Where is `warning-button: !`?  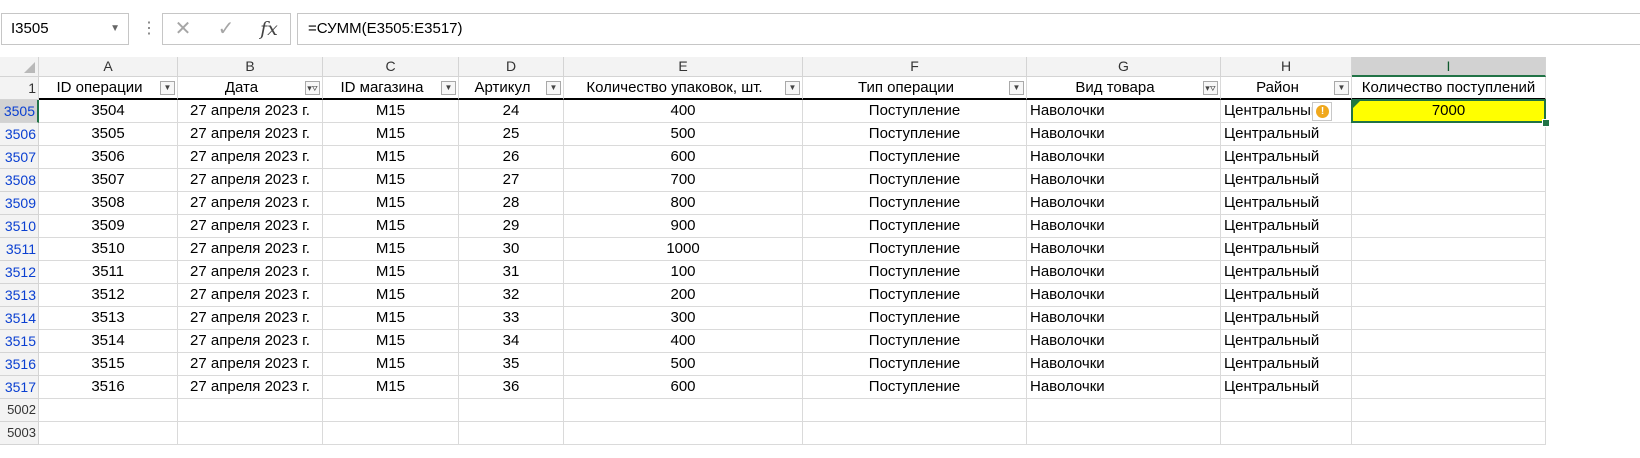
warning-button: ! is located at coordinates (1322, 111).